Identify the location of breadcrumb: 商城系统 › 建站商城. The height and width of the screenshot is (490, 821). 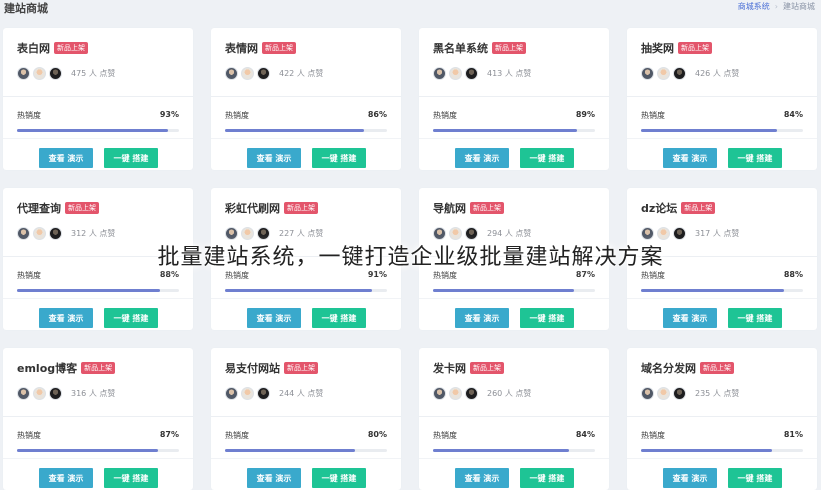
(776, 6).